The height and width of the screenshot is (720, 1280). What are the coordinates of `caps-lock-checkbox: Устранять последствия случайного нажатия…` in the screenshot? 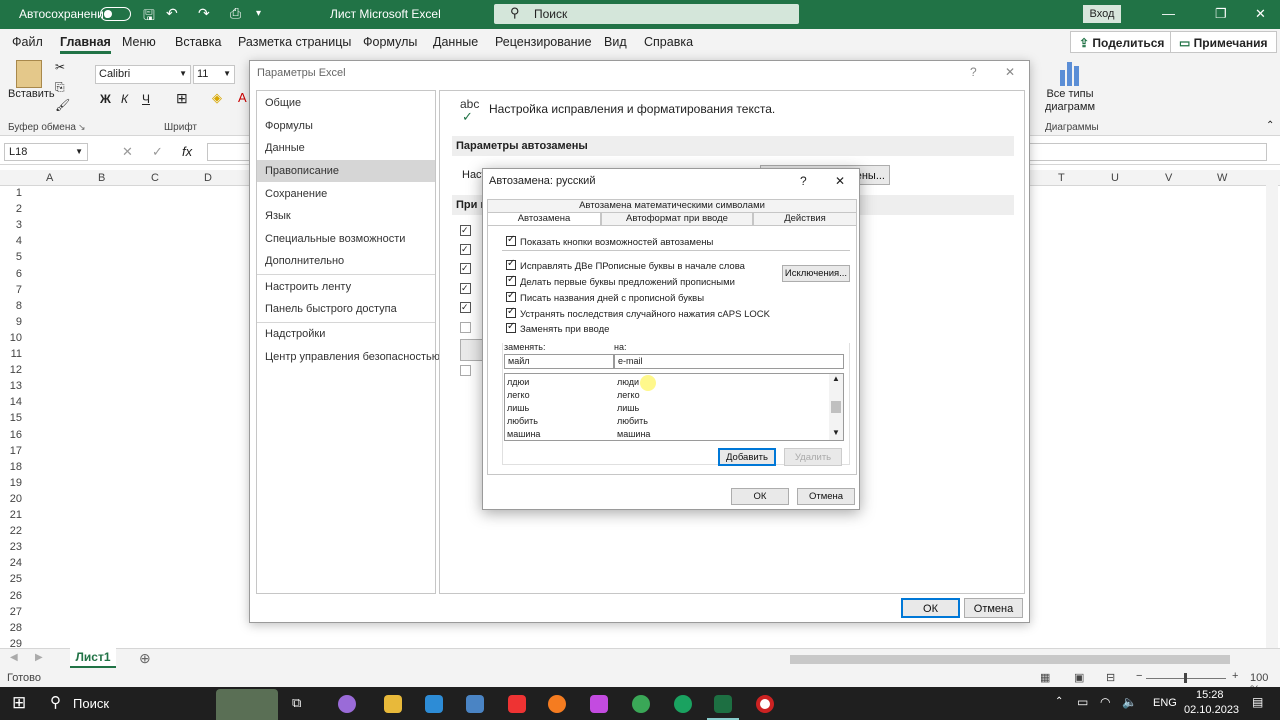 It's located at (638, 313).